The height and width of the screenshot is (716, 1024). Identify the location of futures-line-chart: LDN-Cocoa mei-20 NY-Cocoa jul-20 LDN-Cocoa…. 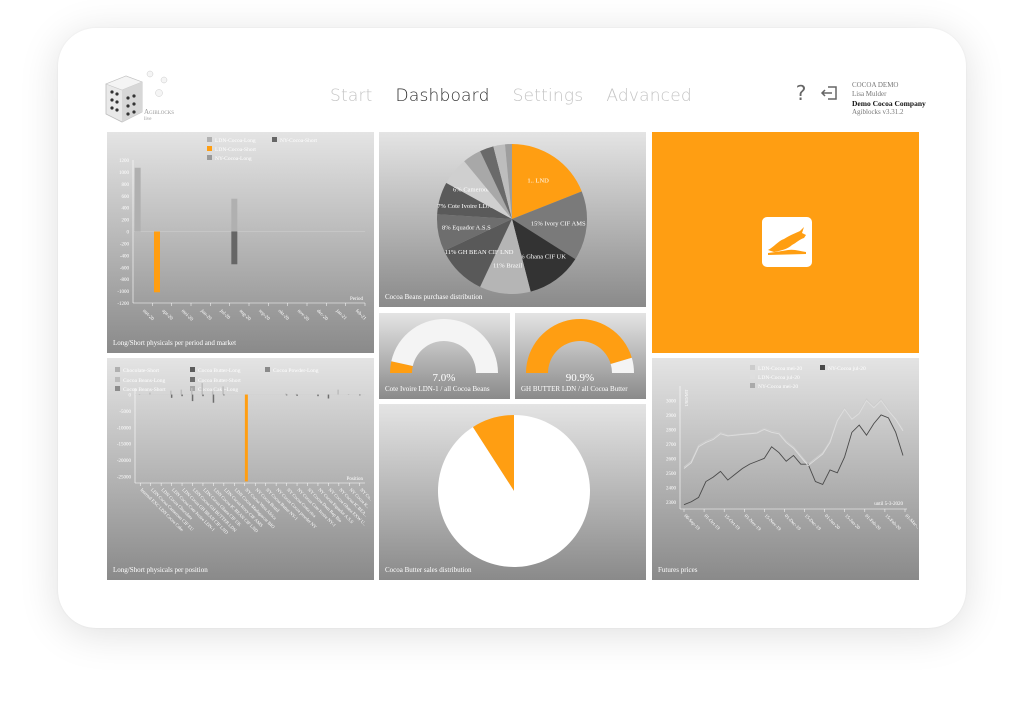
(792, 449).